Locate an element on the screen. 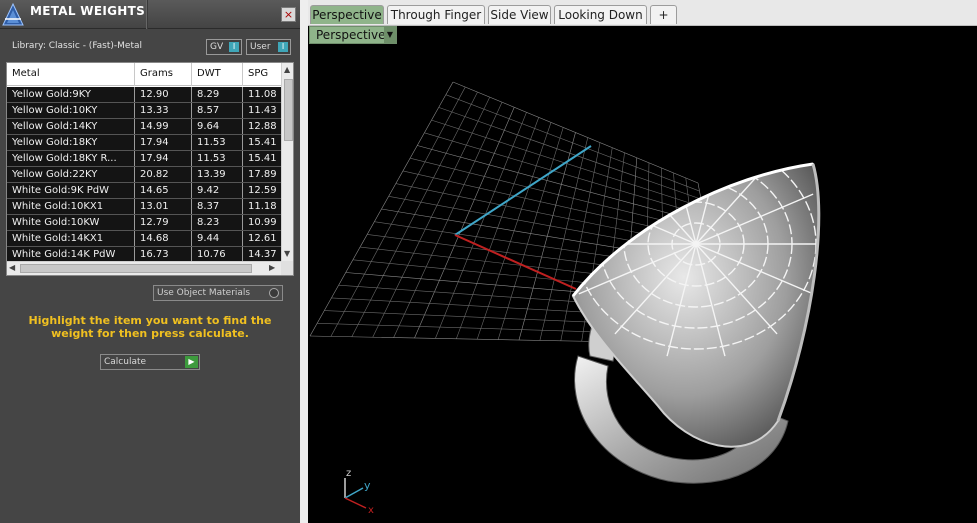 Image resolution: width=977 pixels, height=523 pixels. metal-cell: Yellow Gold:10KY is located at coordinates (71, 110).